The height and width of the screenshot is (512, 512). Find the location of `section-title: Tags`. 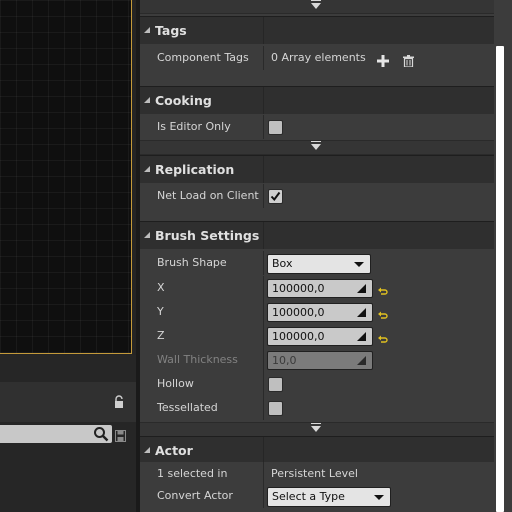

section-title: Tags is located at coordinates (171, 30).